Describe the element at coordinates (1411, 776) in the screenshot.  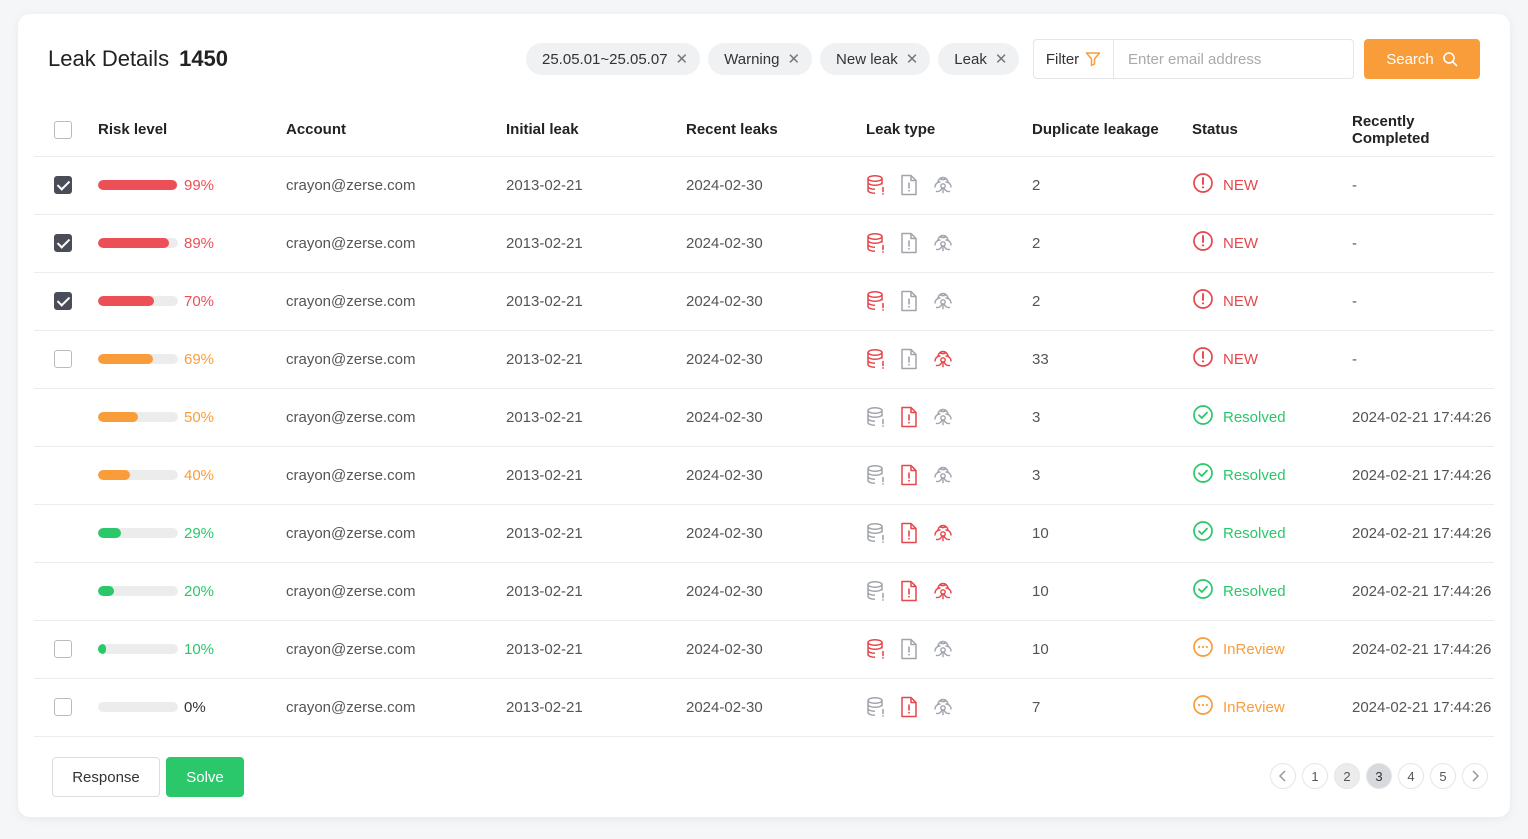
I see `page-button: 4` at that location.